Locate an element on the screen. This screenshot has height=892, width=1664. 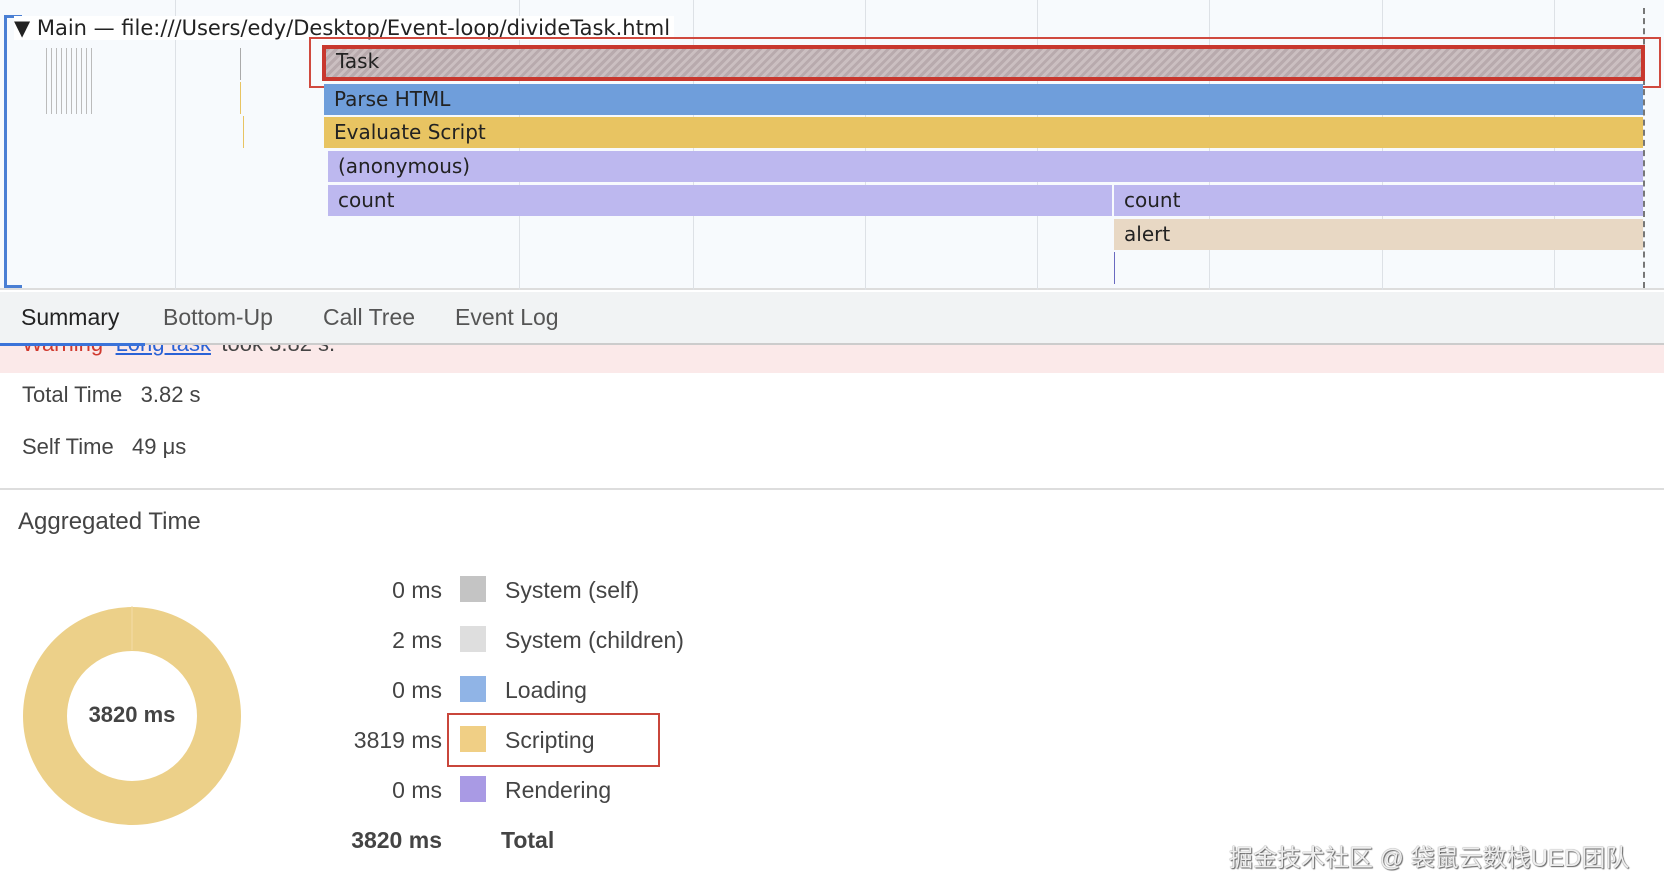
aggregated-time-title: Aggregated Time is located at coordinates (109, 521).